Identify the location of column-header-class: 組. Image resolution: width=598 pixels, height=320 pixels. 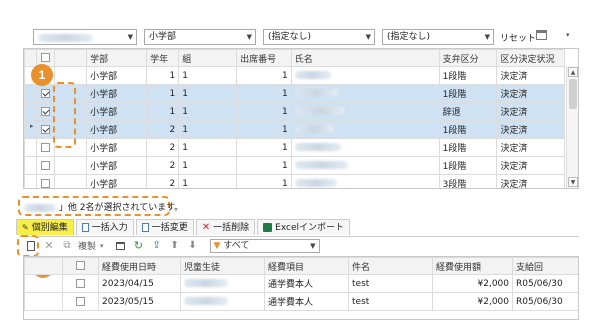
(208, 58).